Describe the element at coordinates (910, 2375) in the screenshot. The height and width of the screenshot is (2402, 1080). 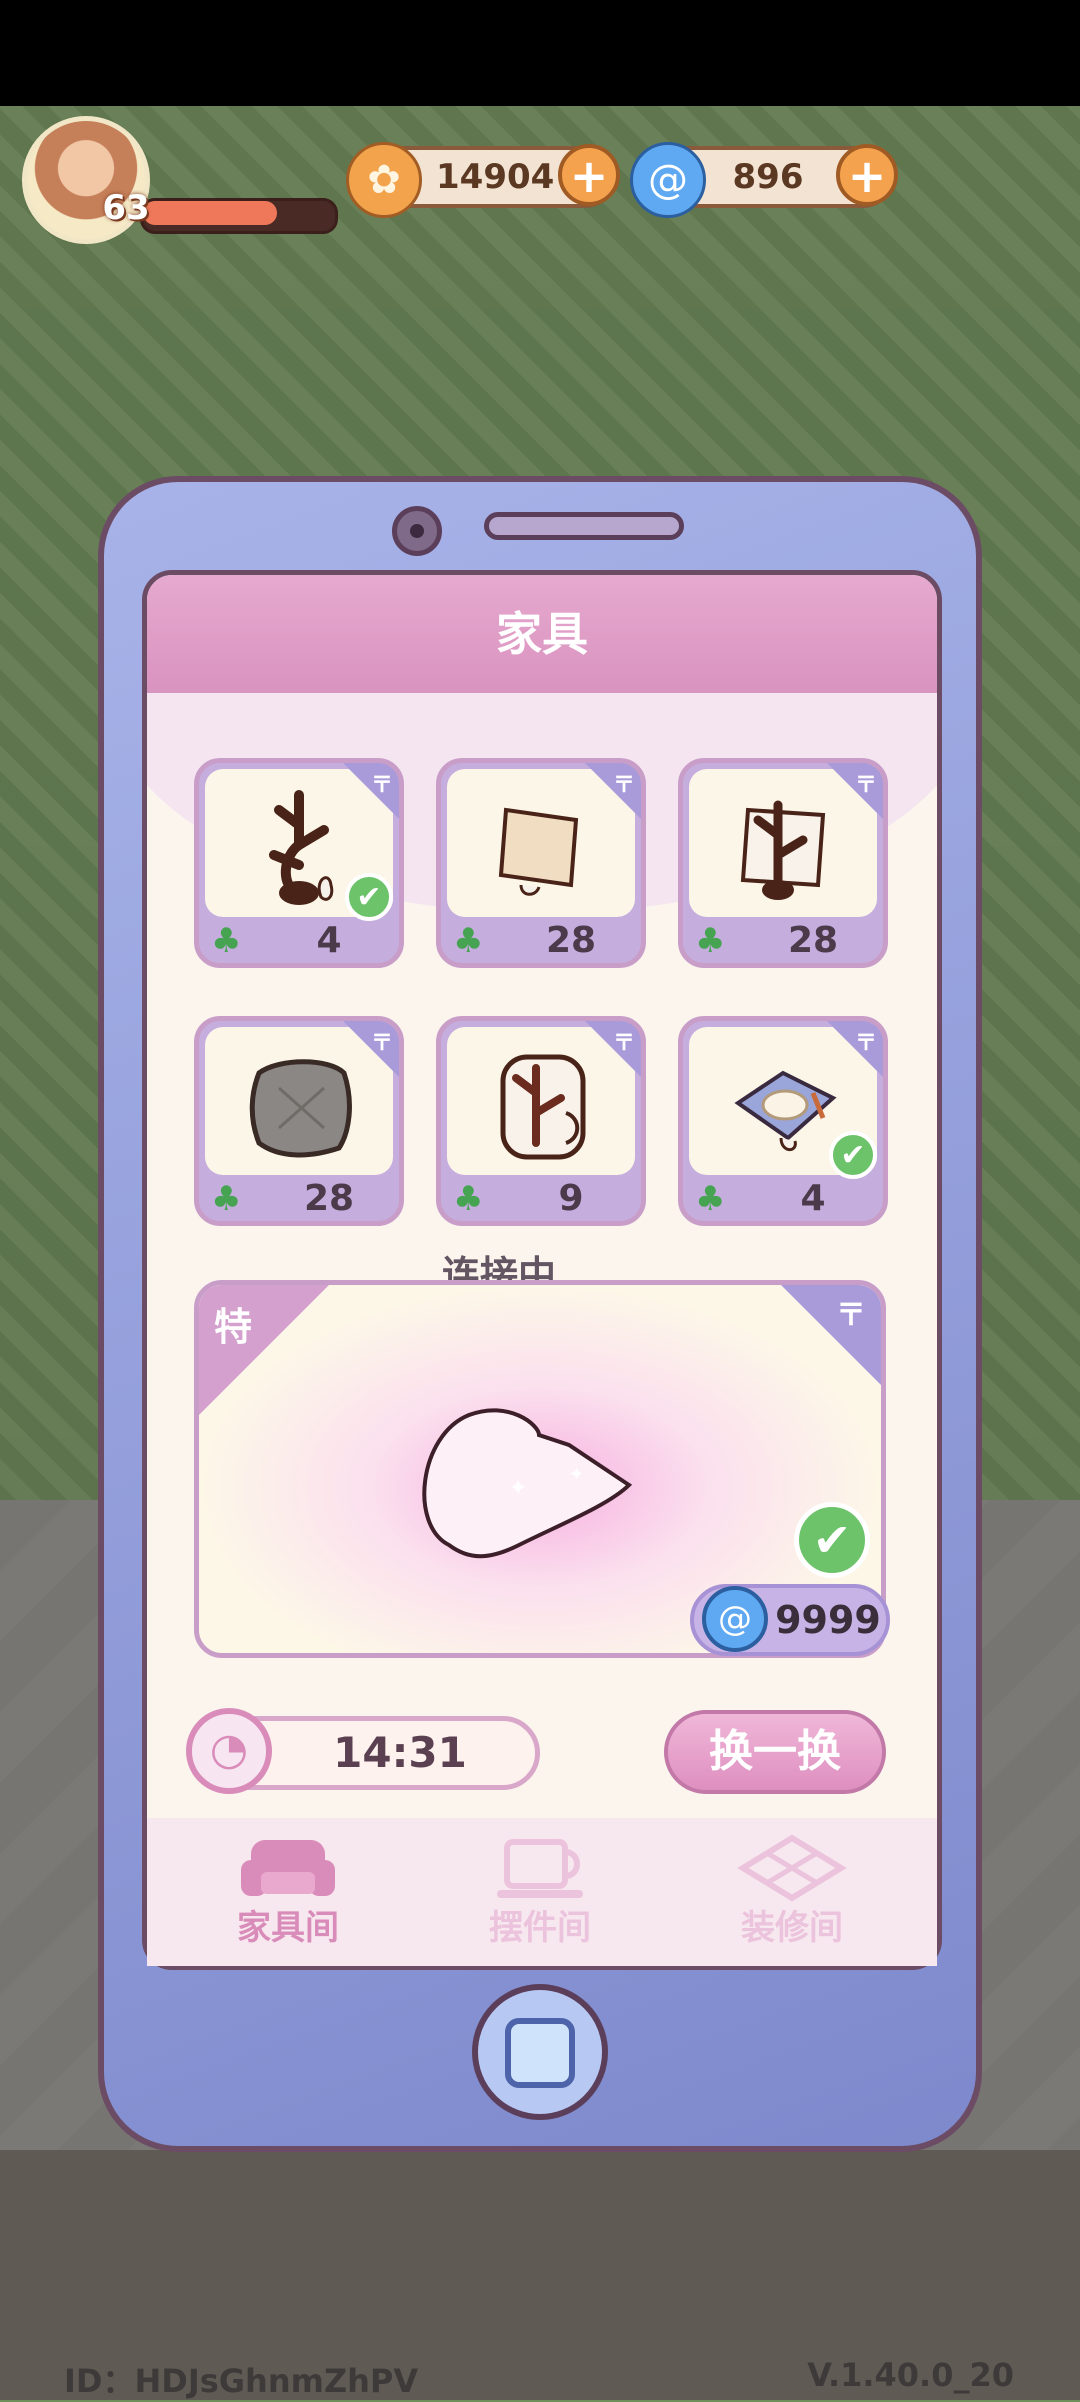
I see `version-label: V.1.40.0_20` at that location.